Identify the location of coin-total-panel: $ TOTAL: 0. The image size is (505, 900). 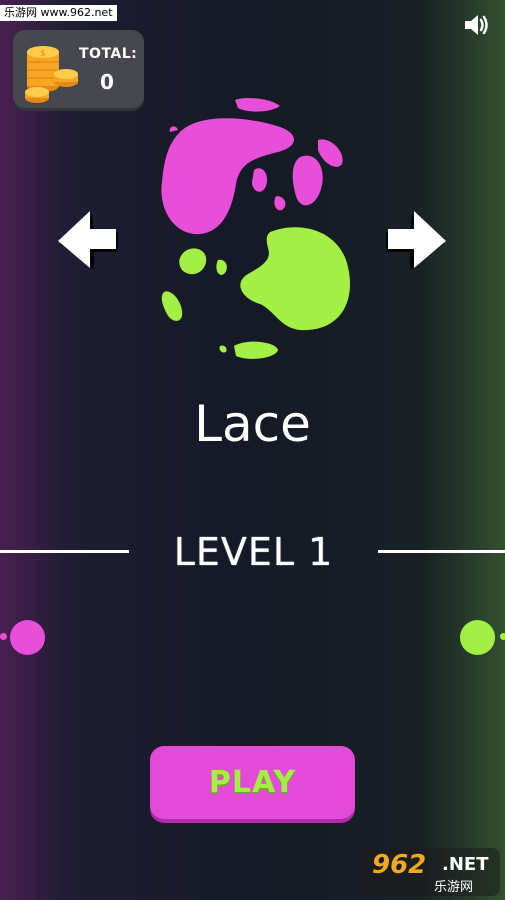
(78, 70).